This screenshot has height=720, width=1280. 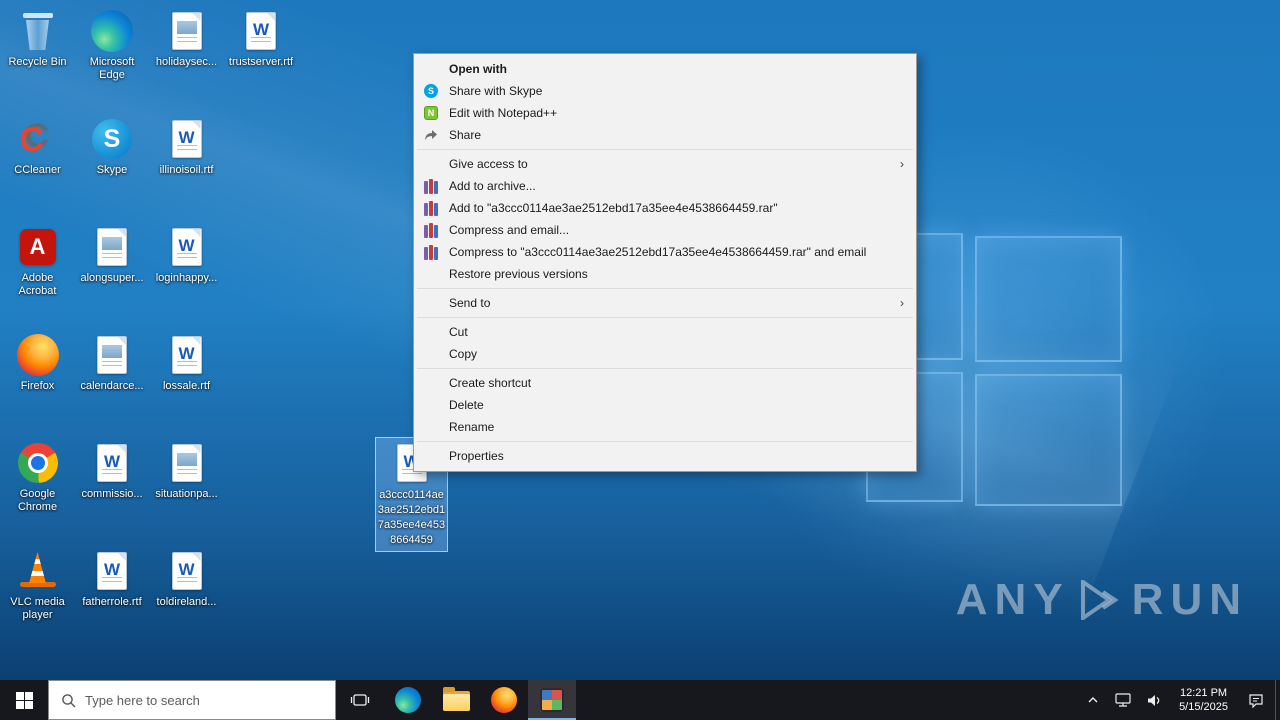 What do you see at coordinates (112, 602) in the screenshot?
I see `desktop-icon-label: fatherrole.rtf` at bounding box center [112, 602].